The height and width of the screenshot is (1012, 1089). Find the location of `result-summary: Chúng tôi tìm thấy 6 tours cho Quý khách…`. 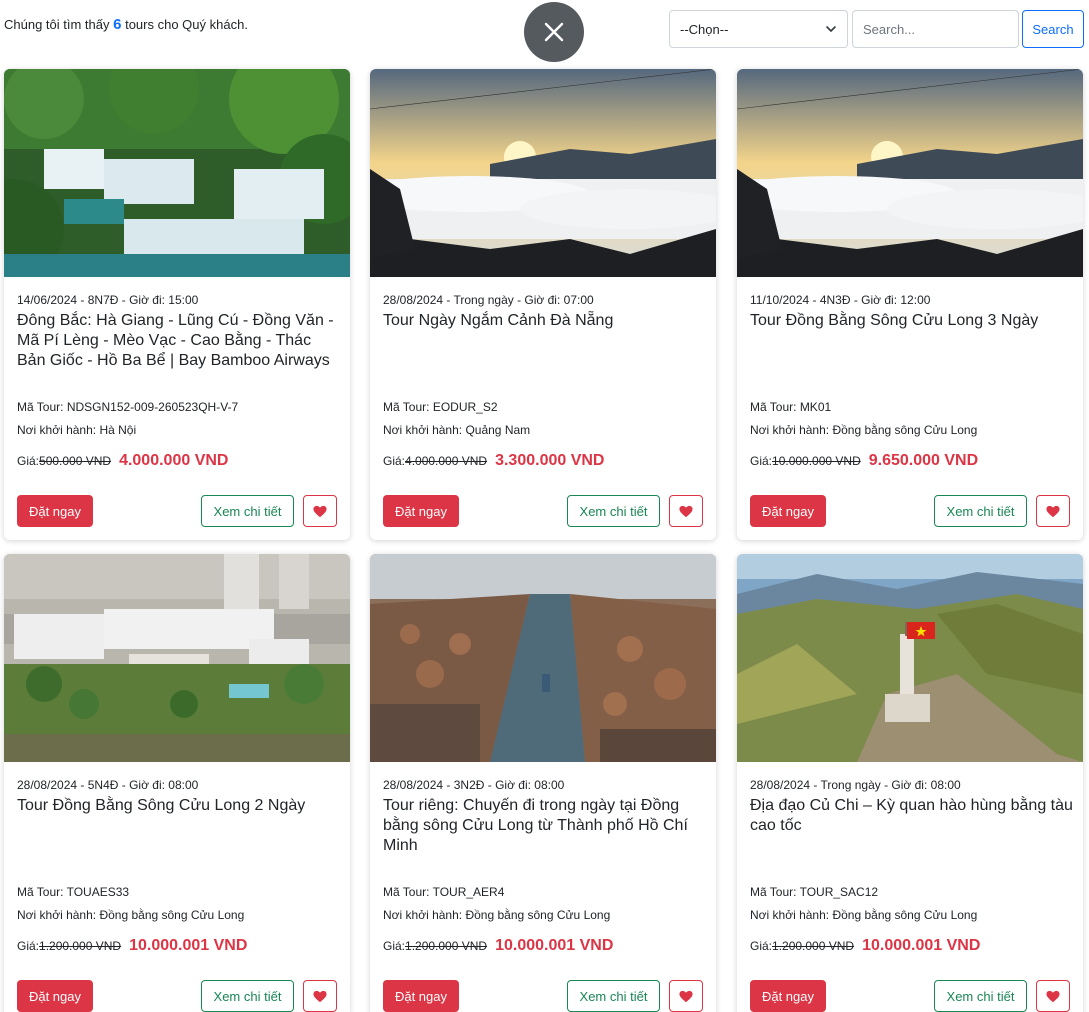

result-summary: Chúng tôi tìm thấy 6 tours cho Quý khách… is located at coordinates (126, 24).